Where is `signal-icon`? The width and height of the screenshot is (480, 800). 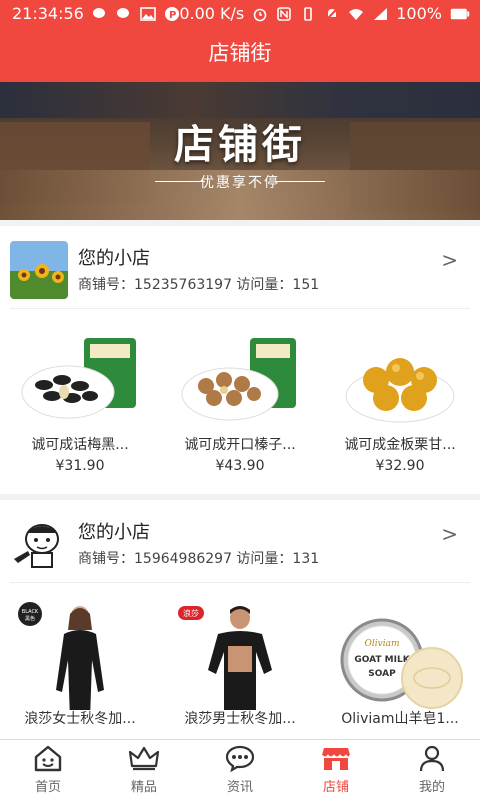
signal-icon is located at coordinates (381, 13).